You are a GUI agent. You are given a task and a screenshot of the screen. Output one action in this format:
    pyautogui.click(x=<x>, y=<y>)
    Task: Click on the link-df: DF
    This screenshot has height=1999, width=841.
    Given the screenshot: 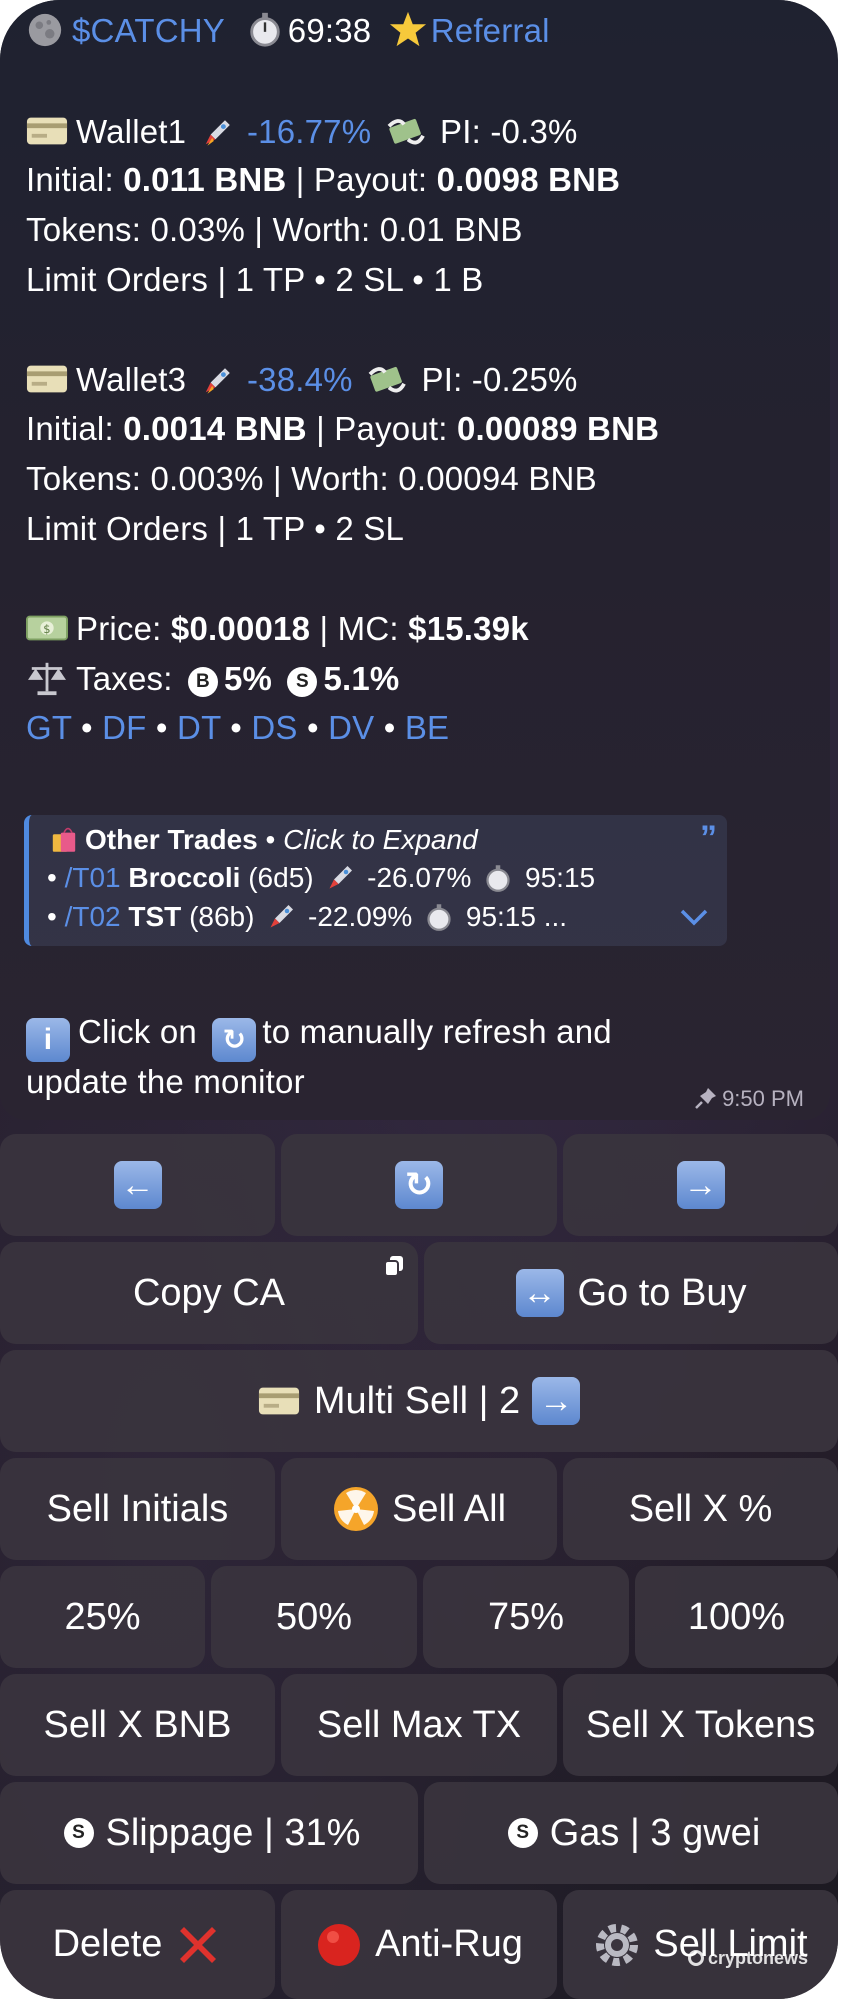 What is the action you would take?
    pyautogui.click(x=124, y=727)
    